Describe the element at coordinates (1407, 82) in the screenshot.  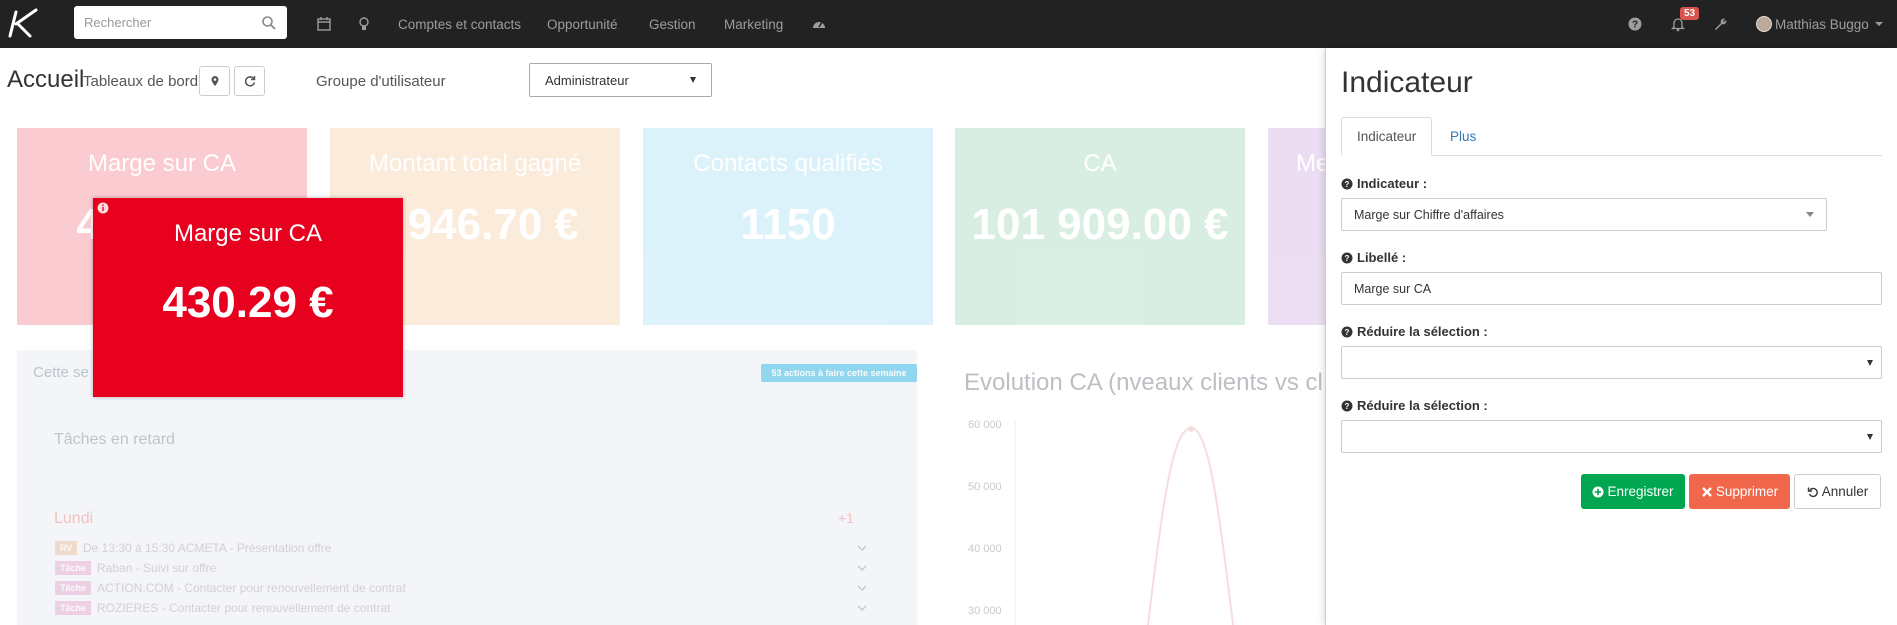
I see `sidebar-title: Indicateur` at that location.